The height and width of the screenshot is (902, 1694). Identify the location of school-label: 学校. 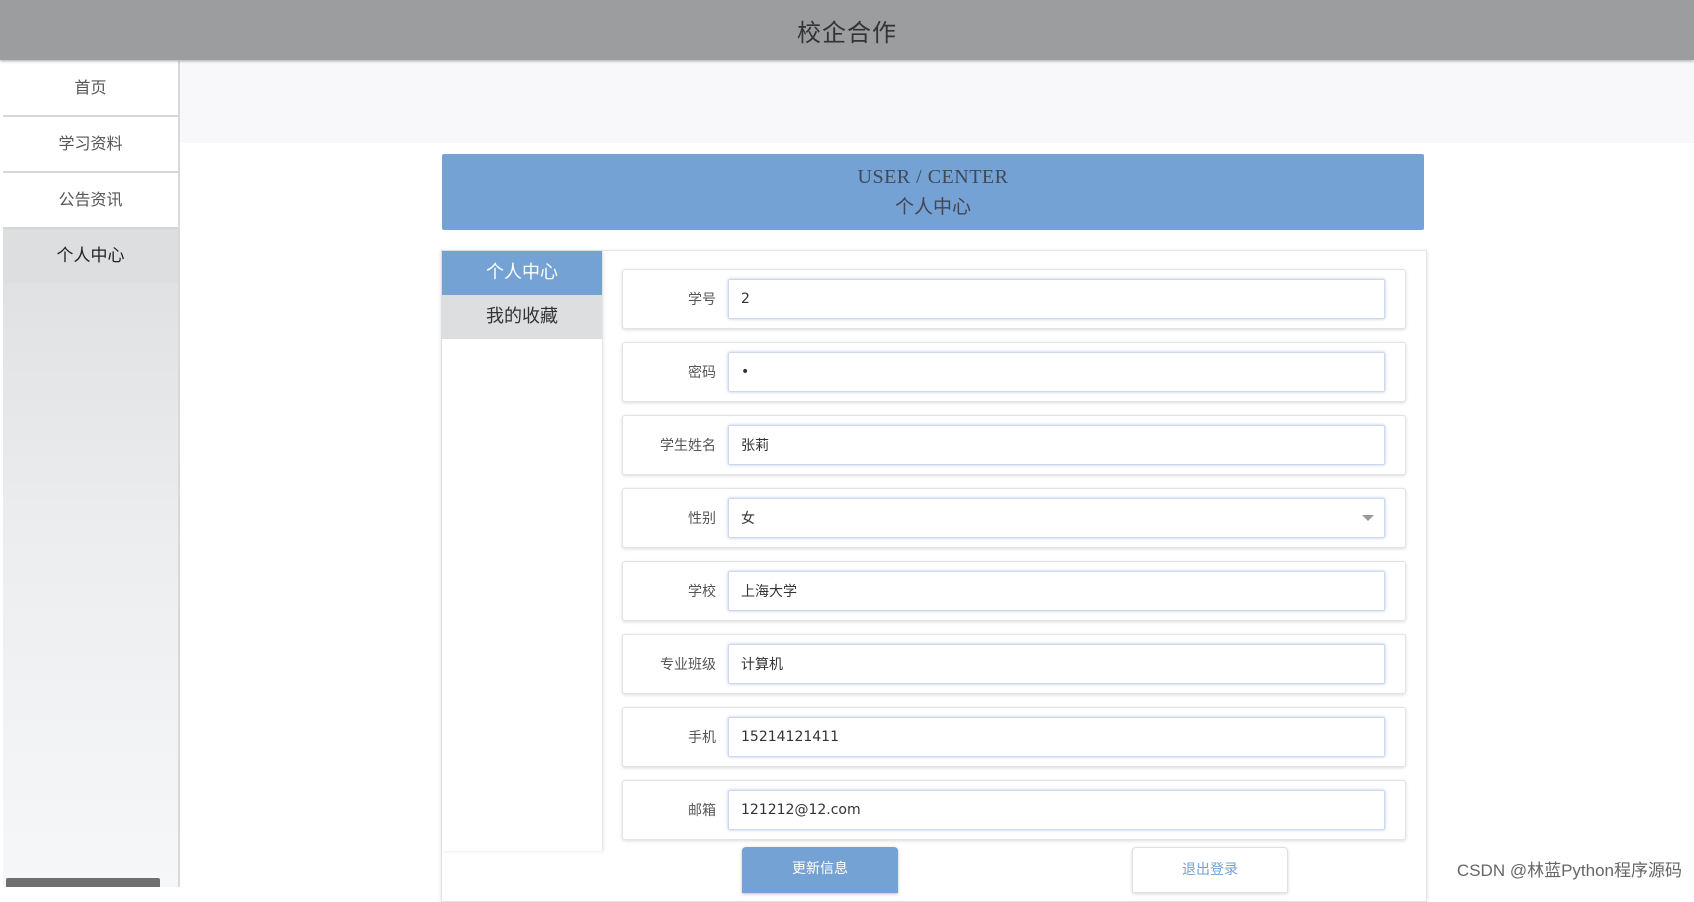
(675, 591).